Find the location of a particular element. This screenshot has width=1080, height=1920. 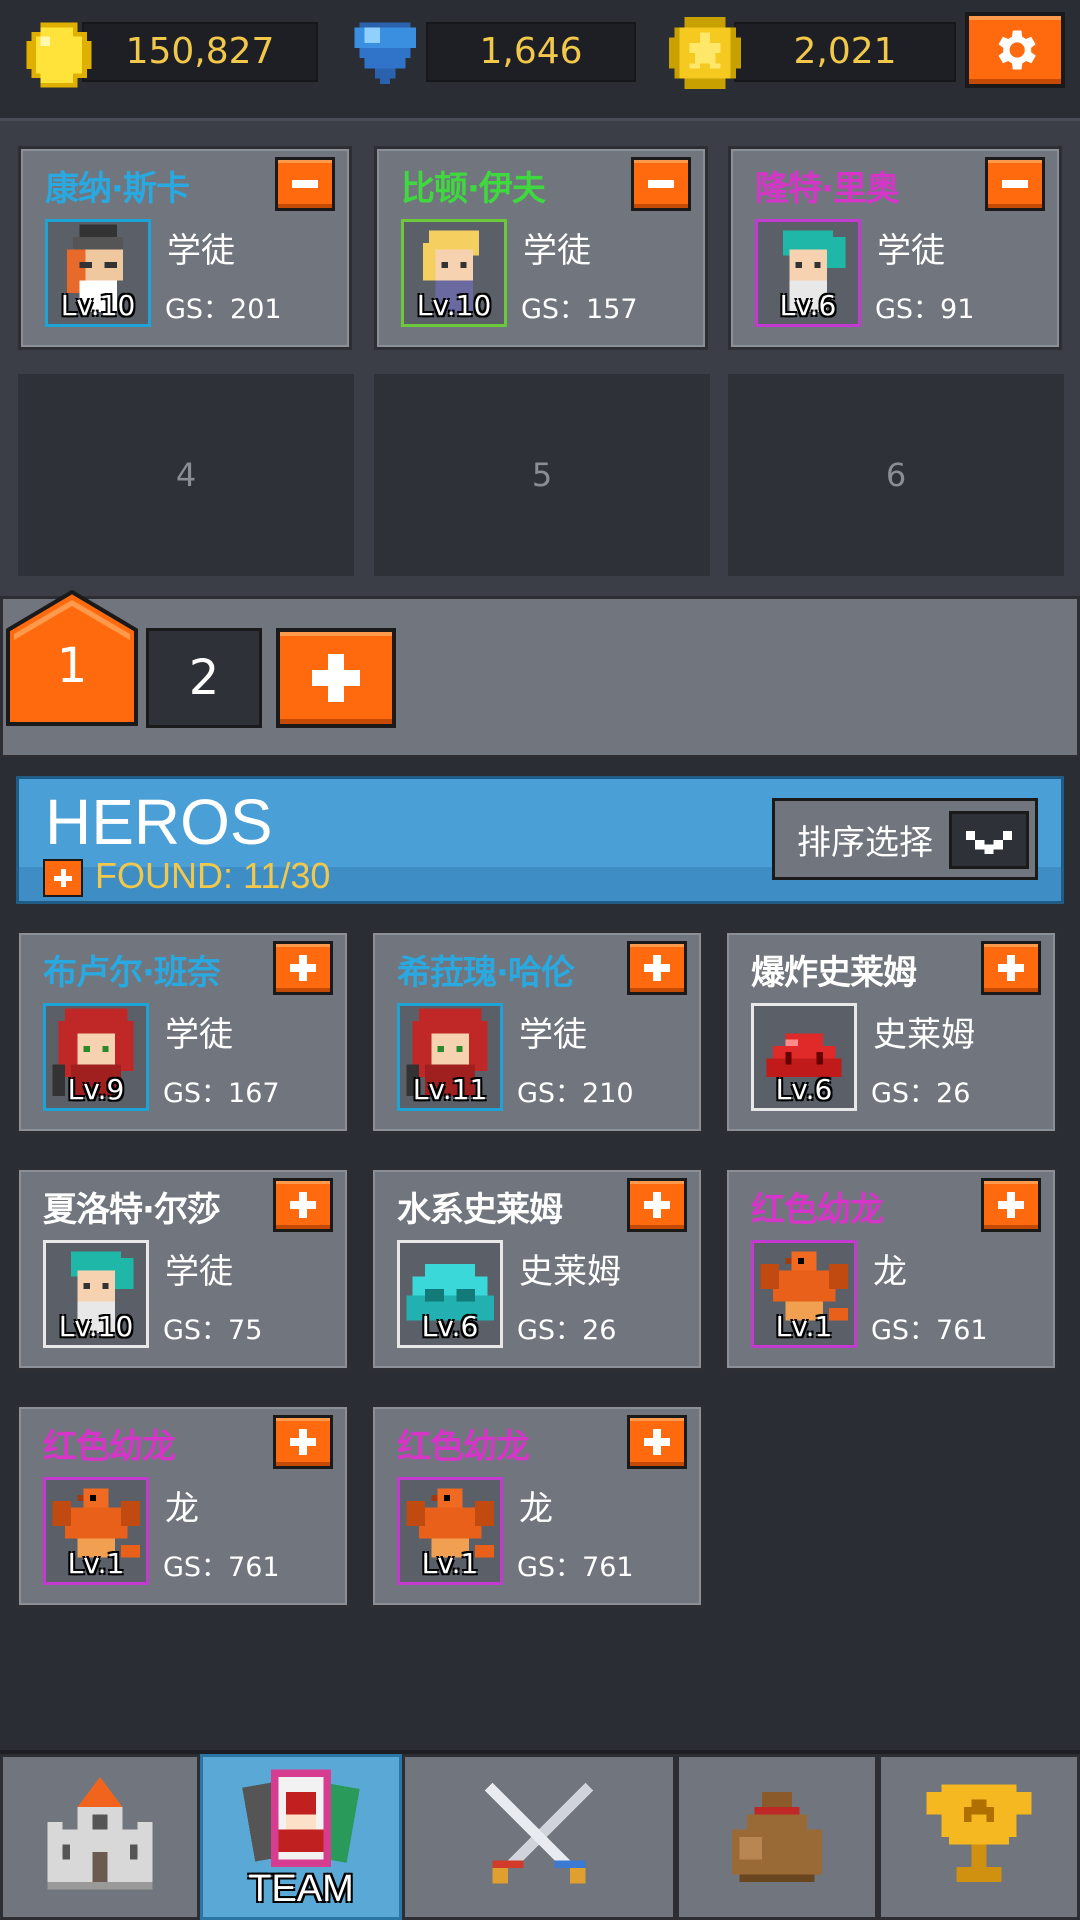

hero-card: 希菈瑰·哈伦 Lv.11 学徒 GS：210 is located at coordinates (537, 1032).